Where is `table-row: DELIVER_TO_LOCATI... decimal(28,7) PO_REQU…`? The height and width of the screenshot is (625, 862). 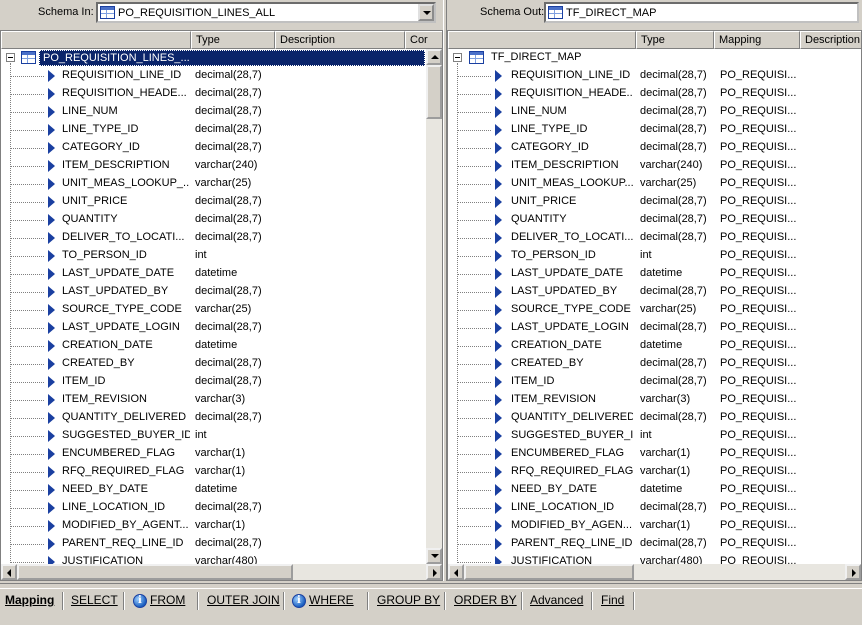 table-row: DELIVER_TO_LOCATI... decimal(28,7) PO_REQU… is located at coordinates (654, 238).